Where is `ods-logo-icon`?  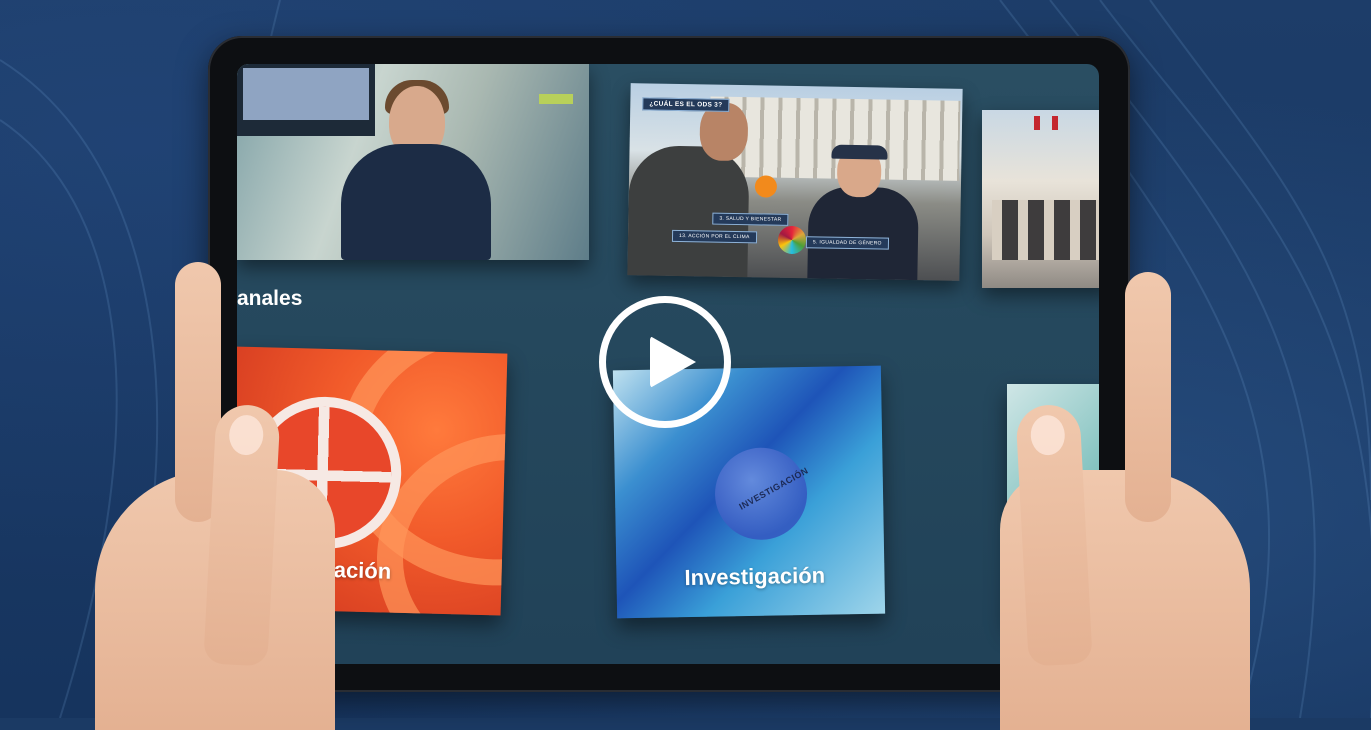
ods-logo-icon is located at coordinates (792, 240).